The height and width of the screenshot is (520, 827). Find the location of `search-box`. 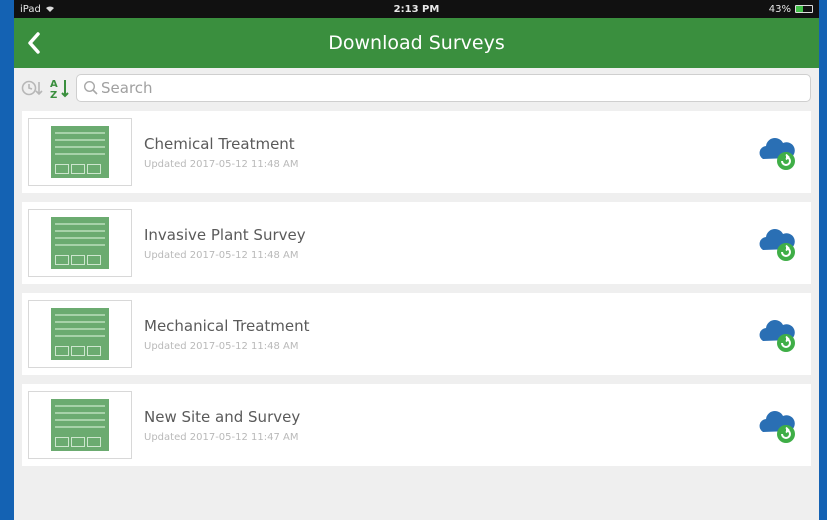

search-box is located at coordinates (443, 88).